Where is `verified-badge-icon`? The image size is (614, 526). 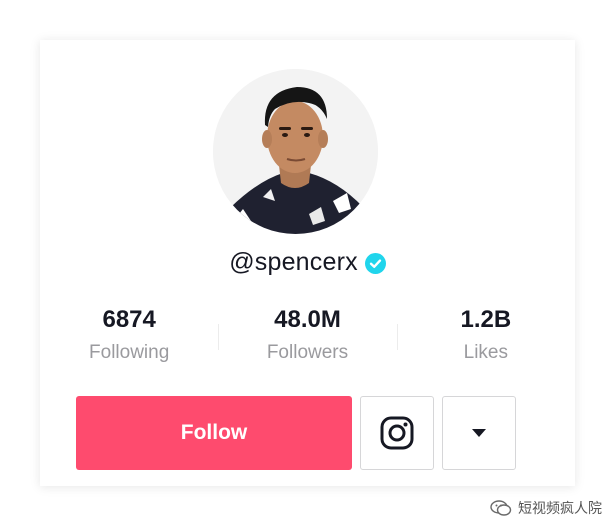 verified-badge-icon is located at coordinates (375, 263).